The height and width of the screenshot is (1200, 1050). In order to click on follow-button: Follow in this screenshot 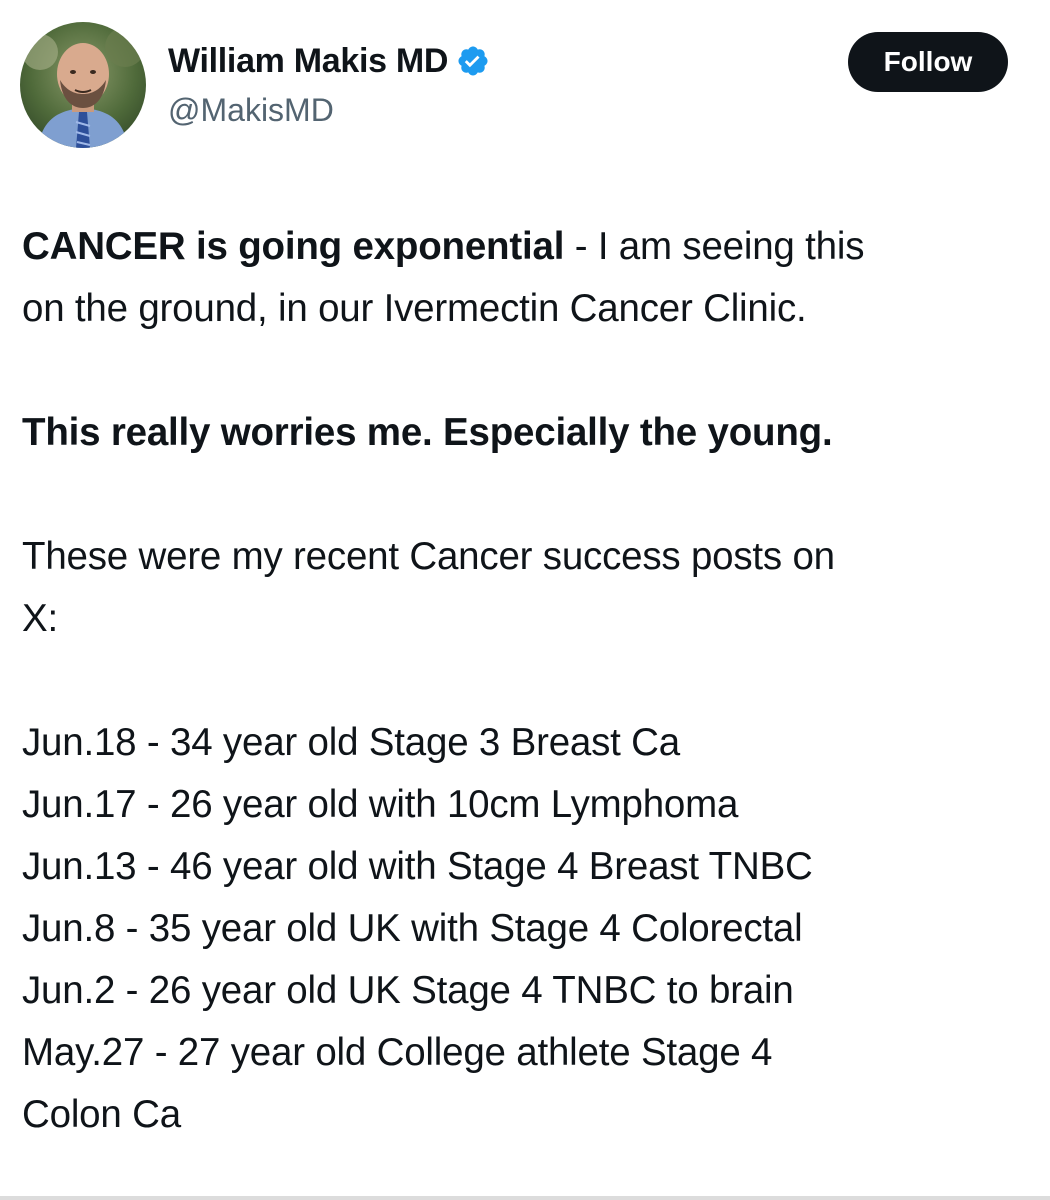, I will do `click(928, 62)`.